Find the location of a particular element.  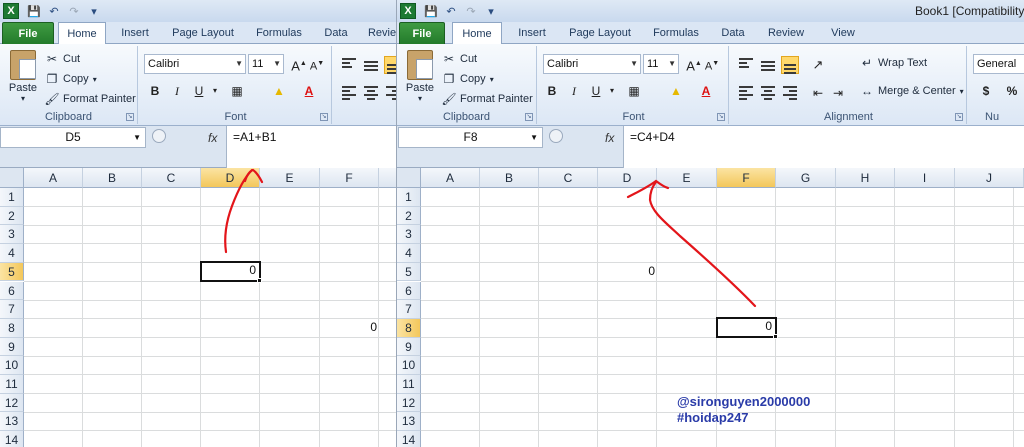

increase-indent-icon: ⇥ is located at coordinates (838, 93).